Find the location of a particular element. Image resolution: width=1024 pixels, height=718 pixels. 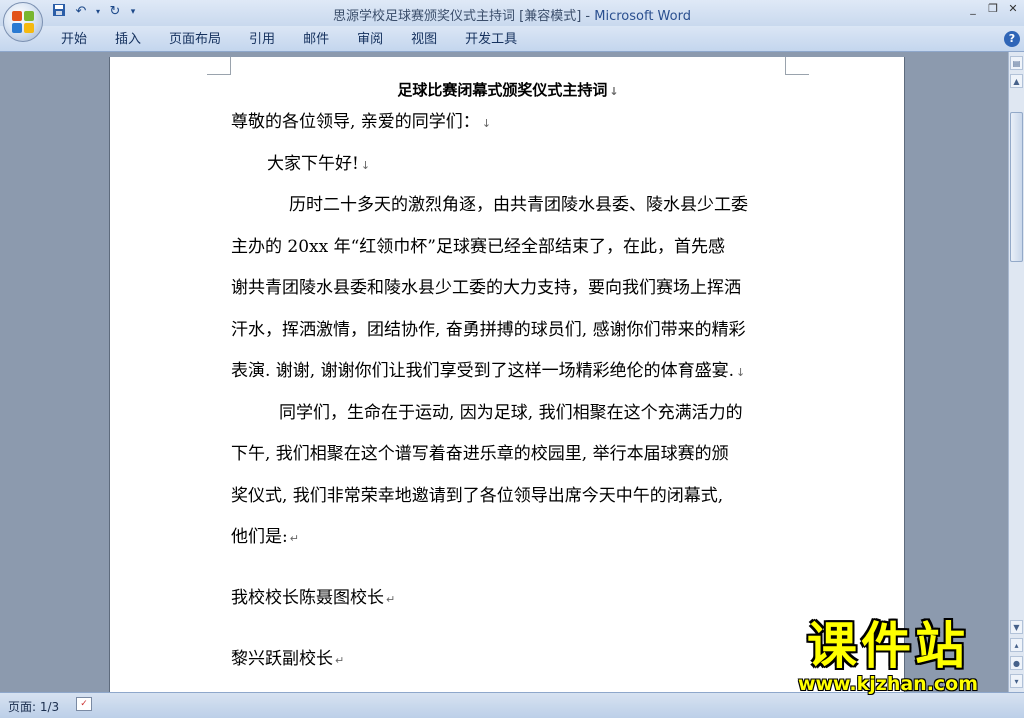

paragraph-line: 尊敬的各位领导, 亲爱的同学们： ↓ is located at coordinates (361, 119).